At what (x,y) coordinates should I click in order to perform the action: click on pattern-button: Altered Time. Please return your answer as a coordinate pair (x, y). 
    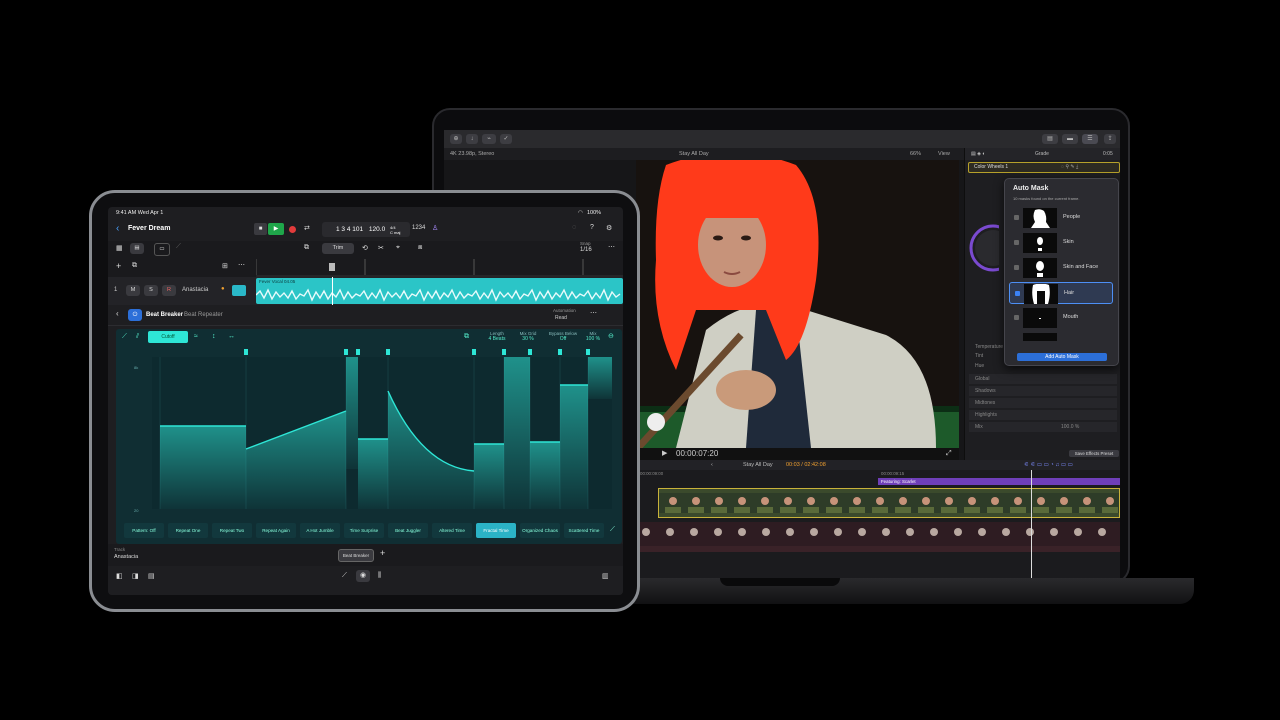
    Looking at the image, I should click on (452, 530).